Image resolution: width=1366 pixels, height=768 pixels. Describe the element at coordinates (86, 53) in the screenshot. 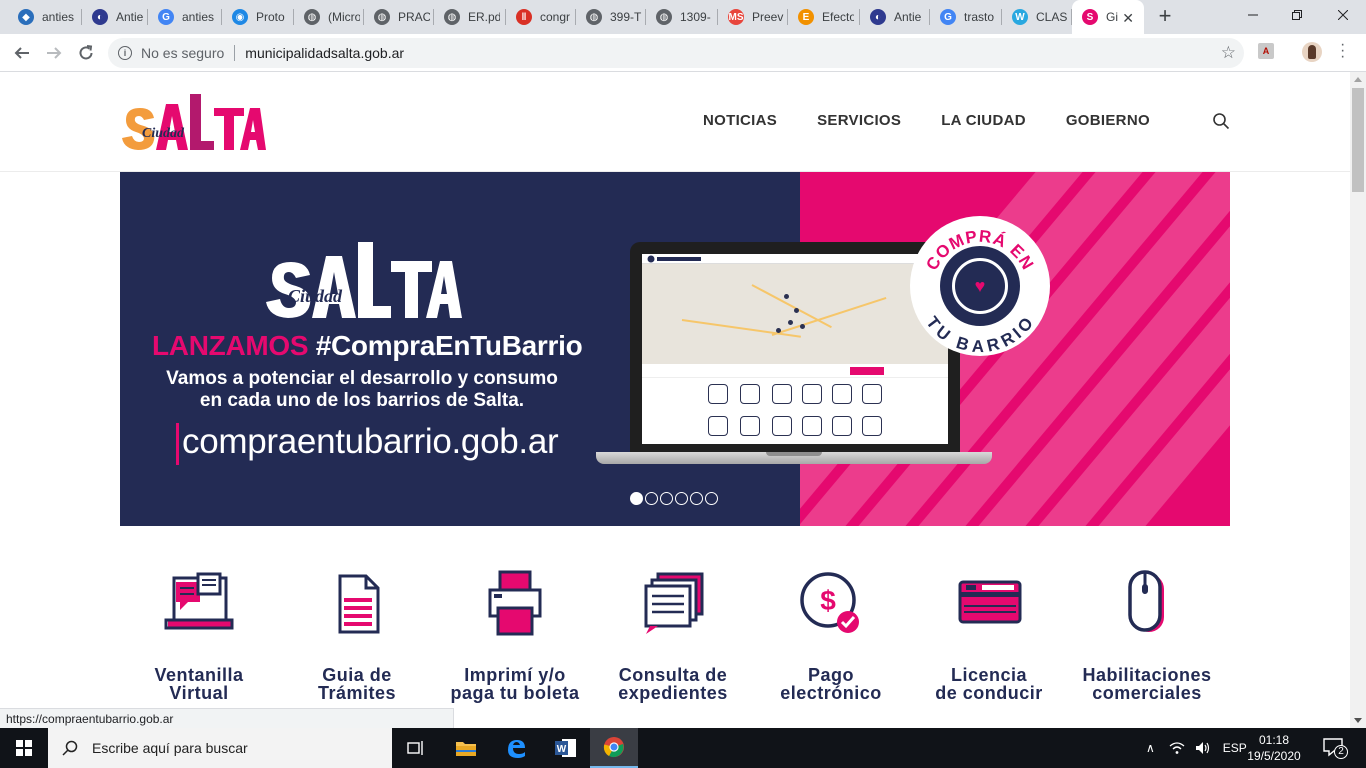

I see `reload-button` at that location.